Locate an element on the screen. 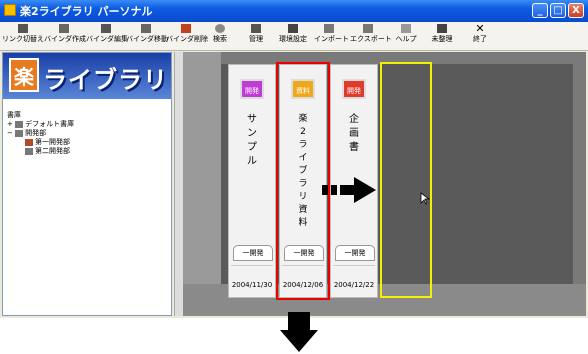 This screenshot has height=354, width=588. toolbar-exit-button: ✕ 終了 is located at coordinates (480, 35).